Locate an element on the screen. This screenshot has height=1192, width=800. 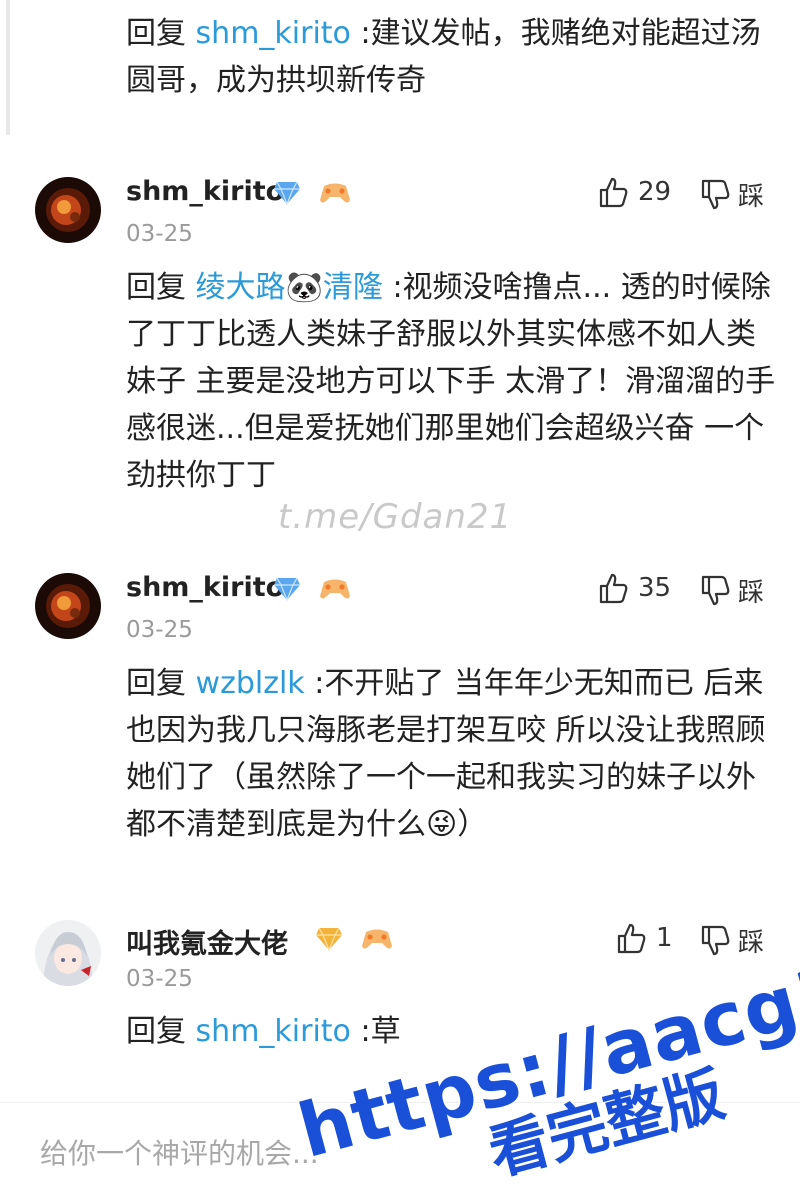
watermark-text: t.me/Gdan21 is located at coordinates (395, 517).